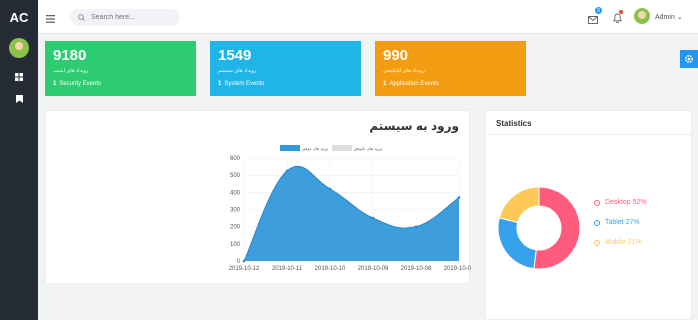 The height and width of the screenshot is (320, 698). What do you see at coordinates (404, 71) in the screenshot?
I see `card-label: رویداد های اپلیکیشن` at bounding box center [404, 71].